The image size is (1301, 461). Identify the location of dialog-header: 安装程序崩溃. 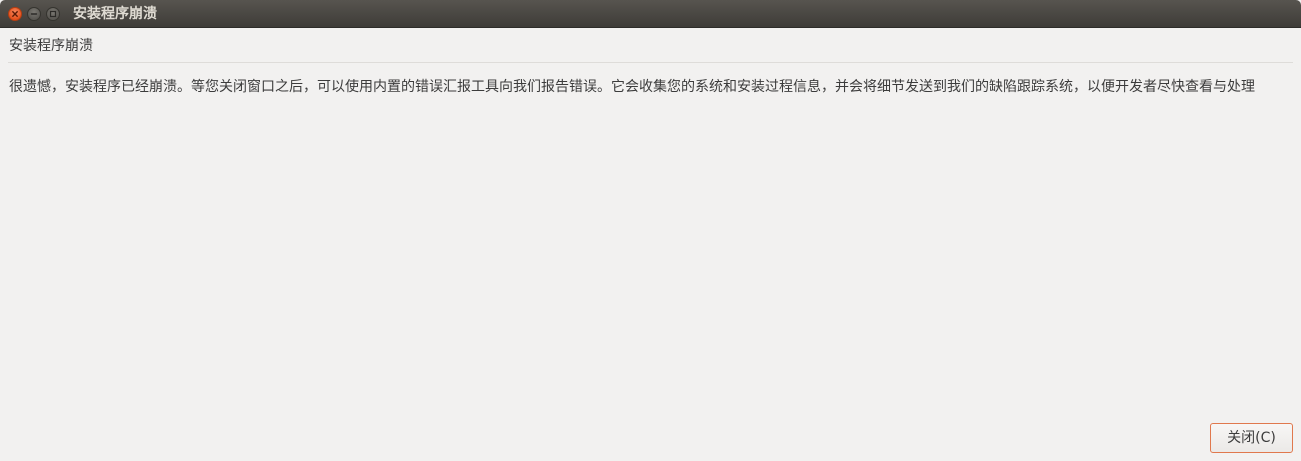
(51, 46).